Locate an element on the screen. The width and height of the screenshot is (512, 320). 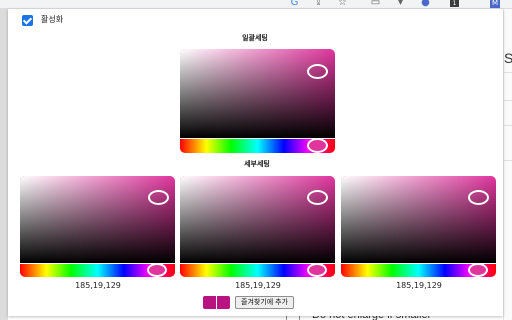
extension-active-icon: M is located at coordinates (495, 4).